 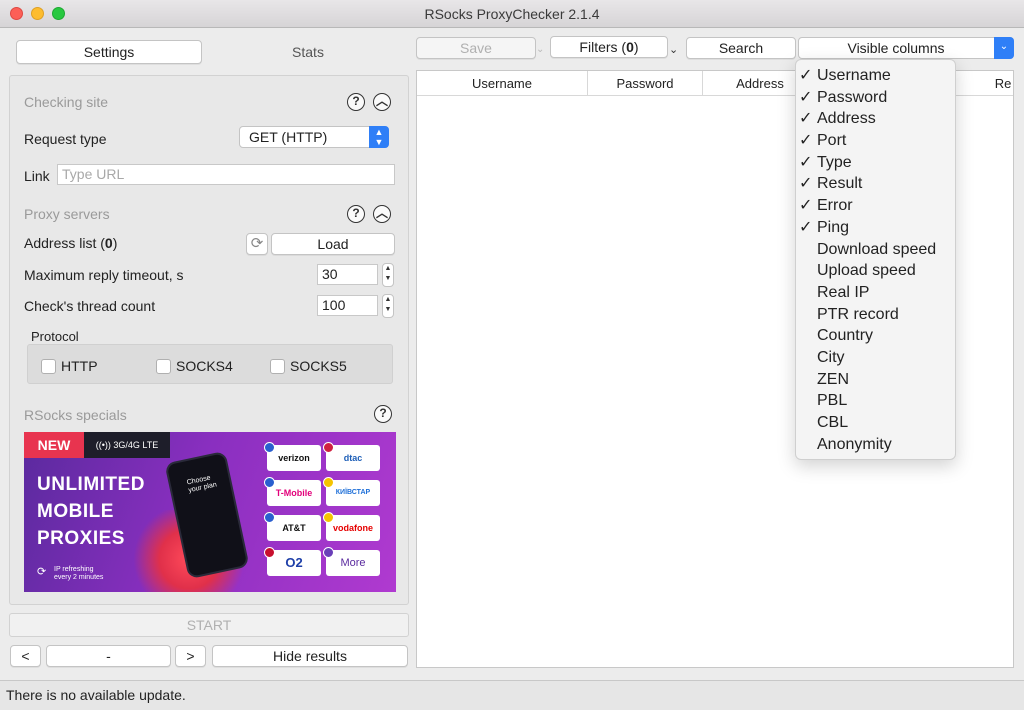 I want to click on operator-more: More, so click(x=353, y=563).